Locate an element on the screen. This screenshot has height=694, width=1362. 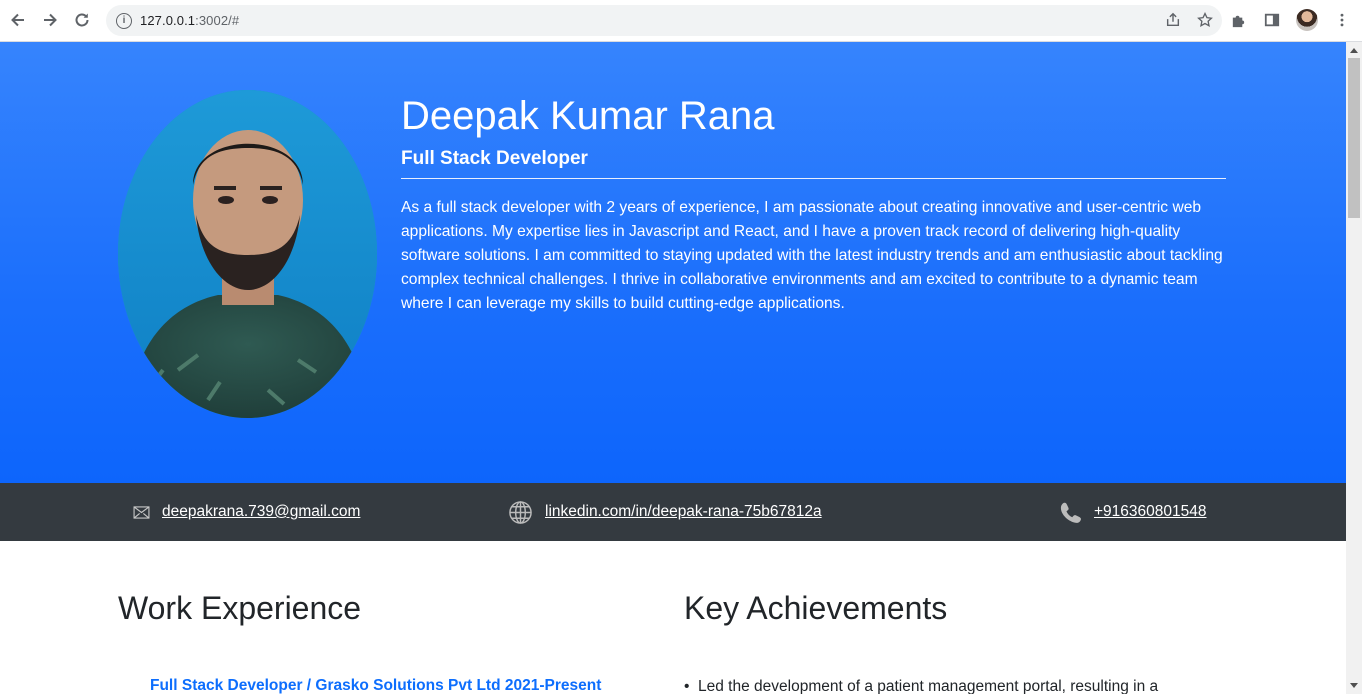
contact-phone: +916360801548 is located at coordinates (1133, 512).